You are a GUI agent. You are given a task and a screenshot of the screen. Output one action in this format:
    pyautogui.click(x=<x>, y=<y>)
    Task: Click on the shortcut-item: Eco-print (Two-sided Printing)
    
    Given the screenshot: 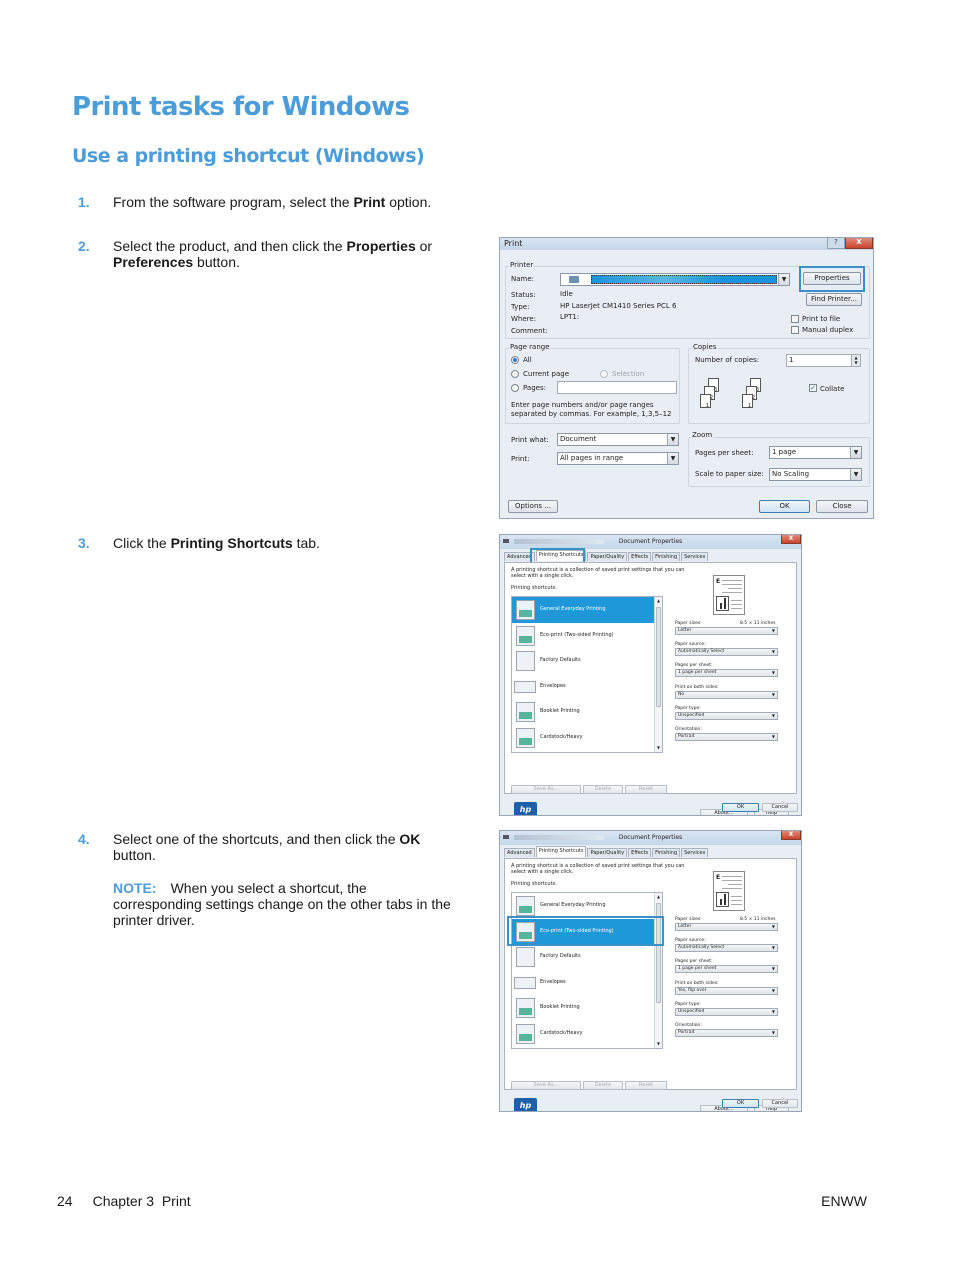 What is the action you would take?
    pyautogui.click(x=587, y=636)
    